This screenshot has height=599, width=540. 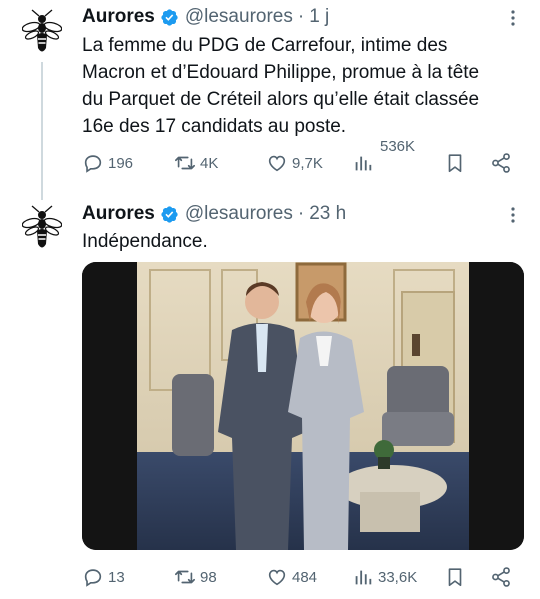 I want to click on views-button: 33,6K, so click(x=384, y=577).